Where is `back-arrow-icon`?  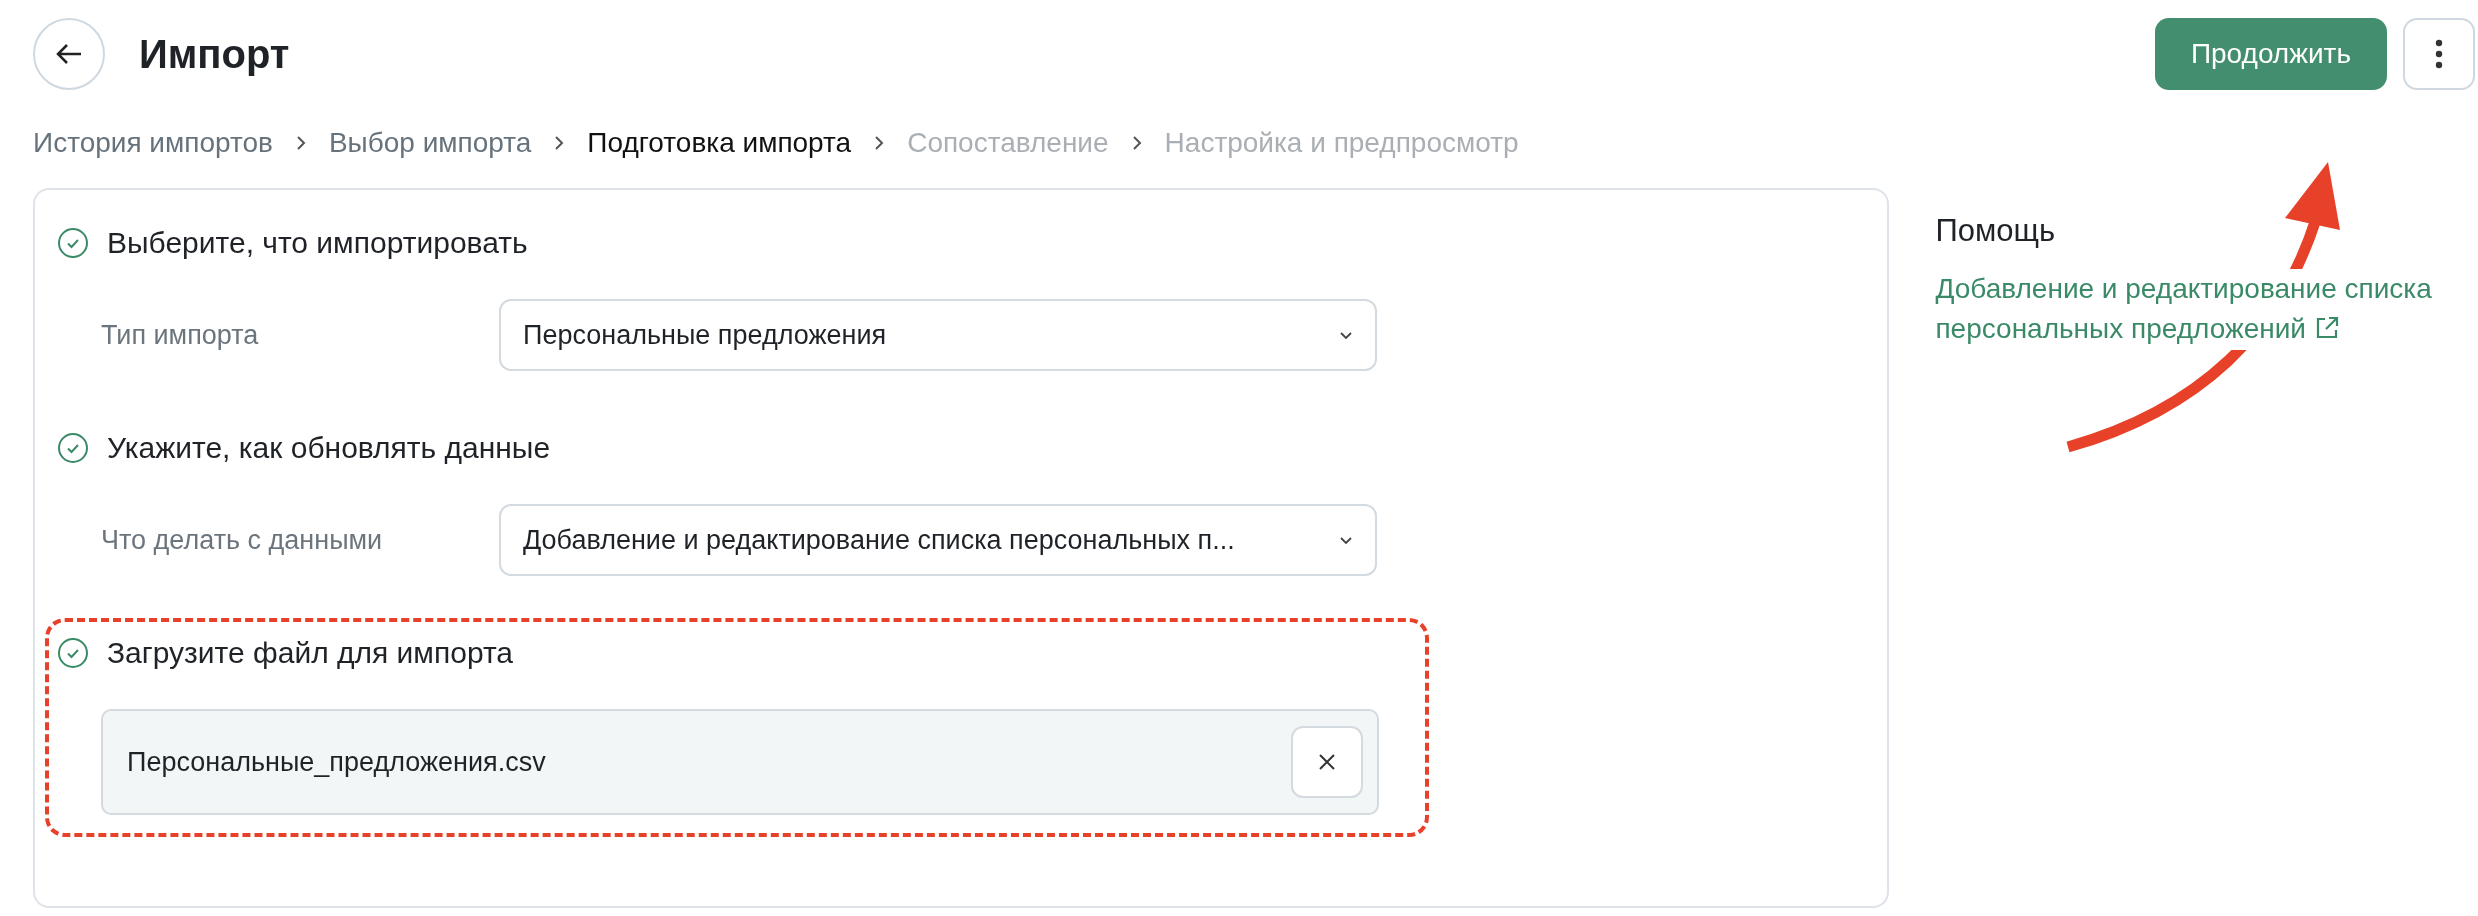
back-arrow-icon is located at coordinates (69, 54).